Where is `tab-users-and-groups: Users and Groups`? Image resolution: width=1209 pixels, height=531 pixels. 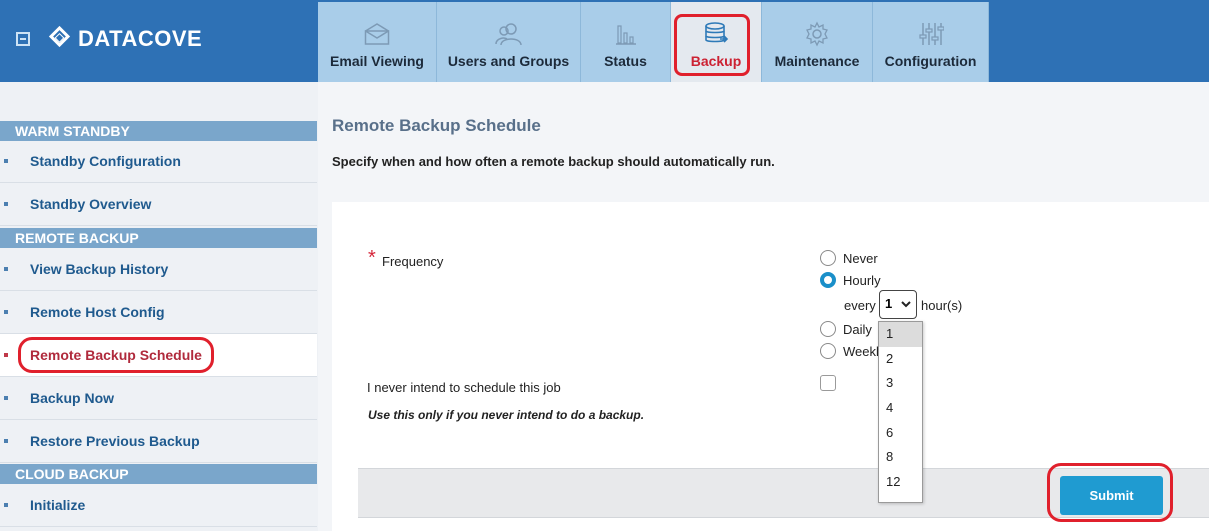
tab-users-and-groups: Users and Groups is located at coordinates (509, 42).